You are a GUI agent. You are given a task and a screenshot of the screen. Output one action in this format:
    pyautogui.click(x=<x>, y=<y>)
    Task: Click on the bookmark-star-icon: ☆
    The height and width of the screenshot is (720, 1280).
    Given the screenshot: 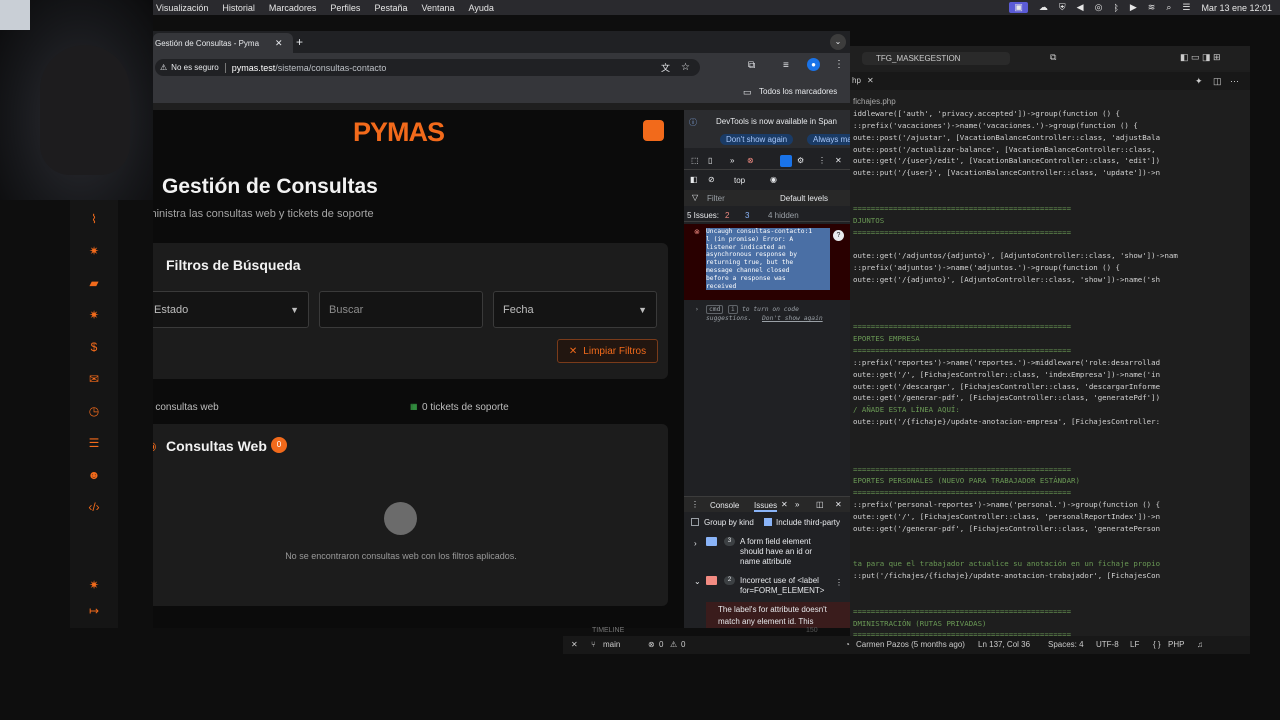 What is the action you would take?
    pyautogui.click(x=685, y=67)
    